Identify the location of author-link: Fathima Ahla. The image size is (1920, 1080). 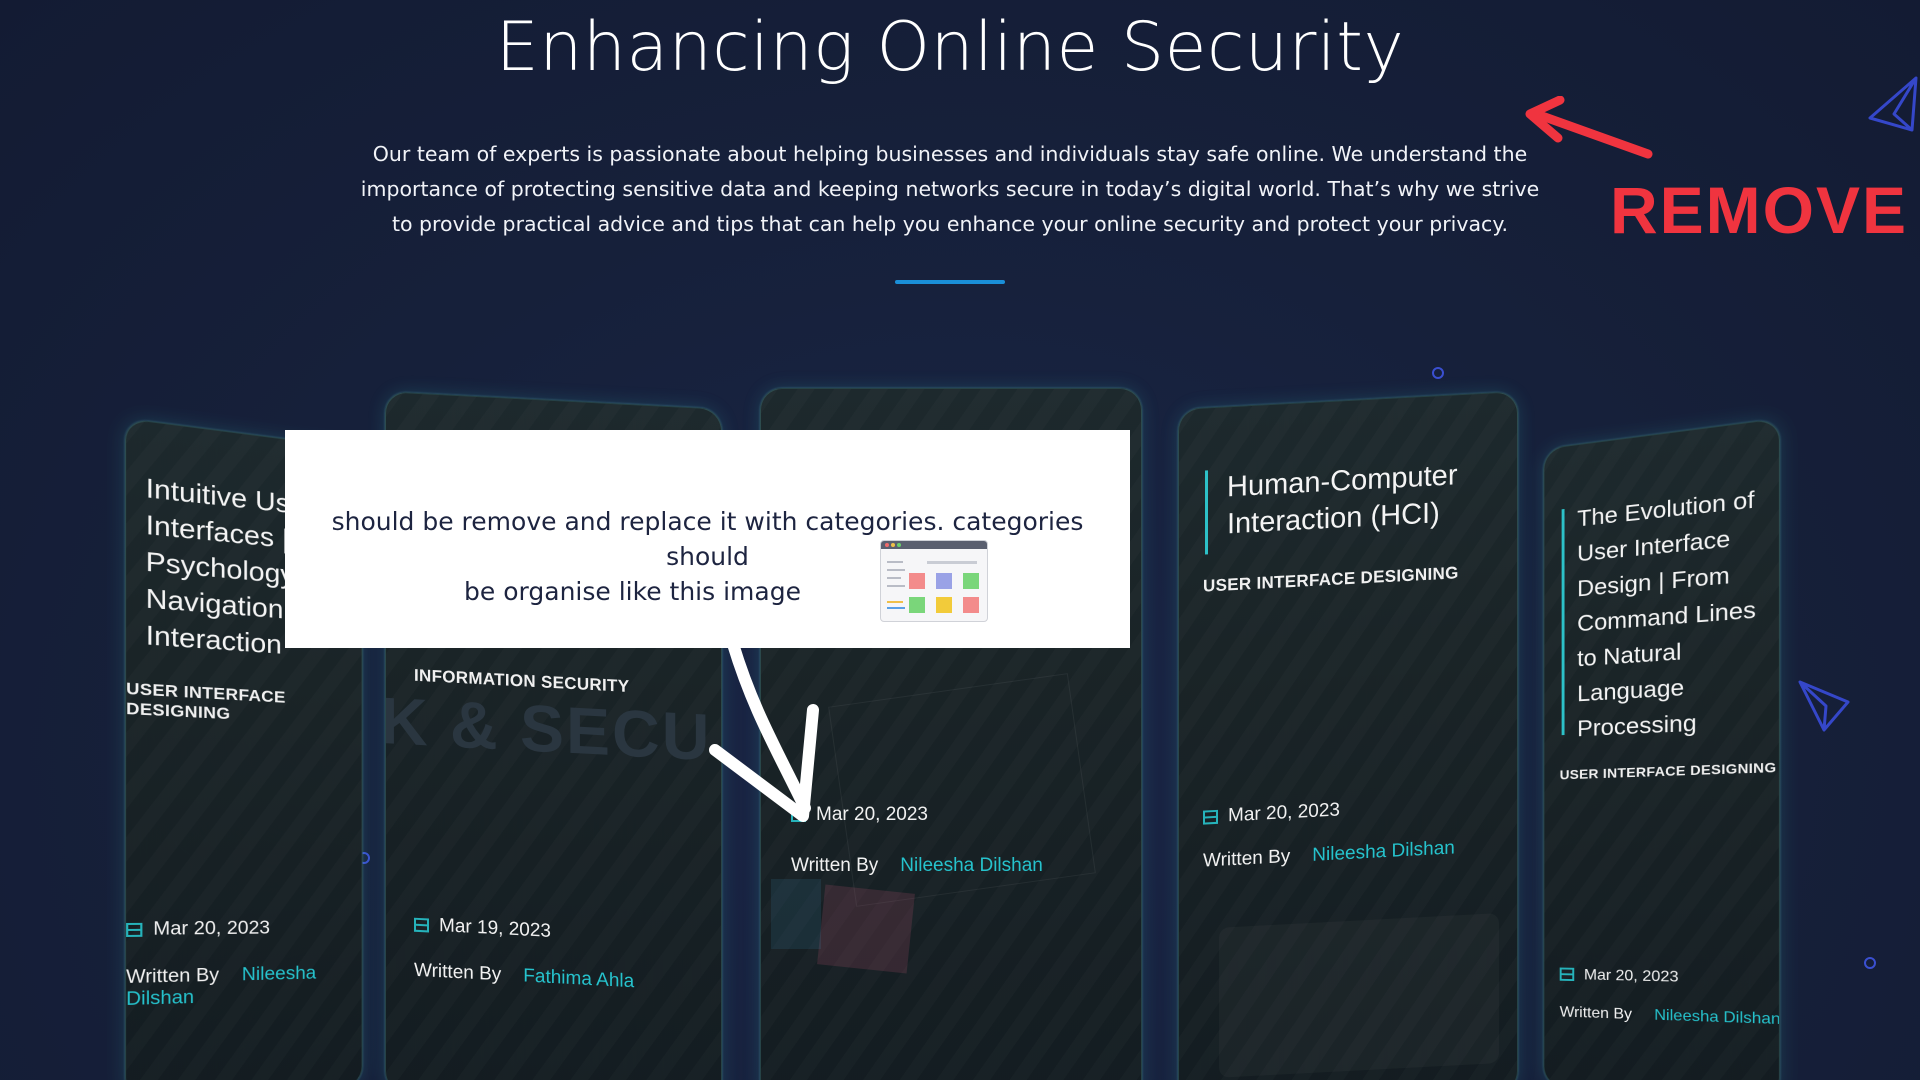
(578, 978).